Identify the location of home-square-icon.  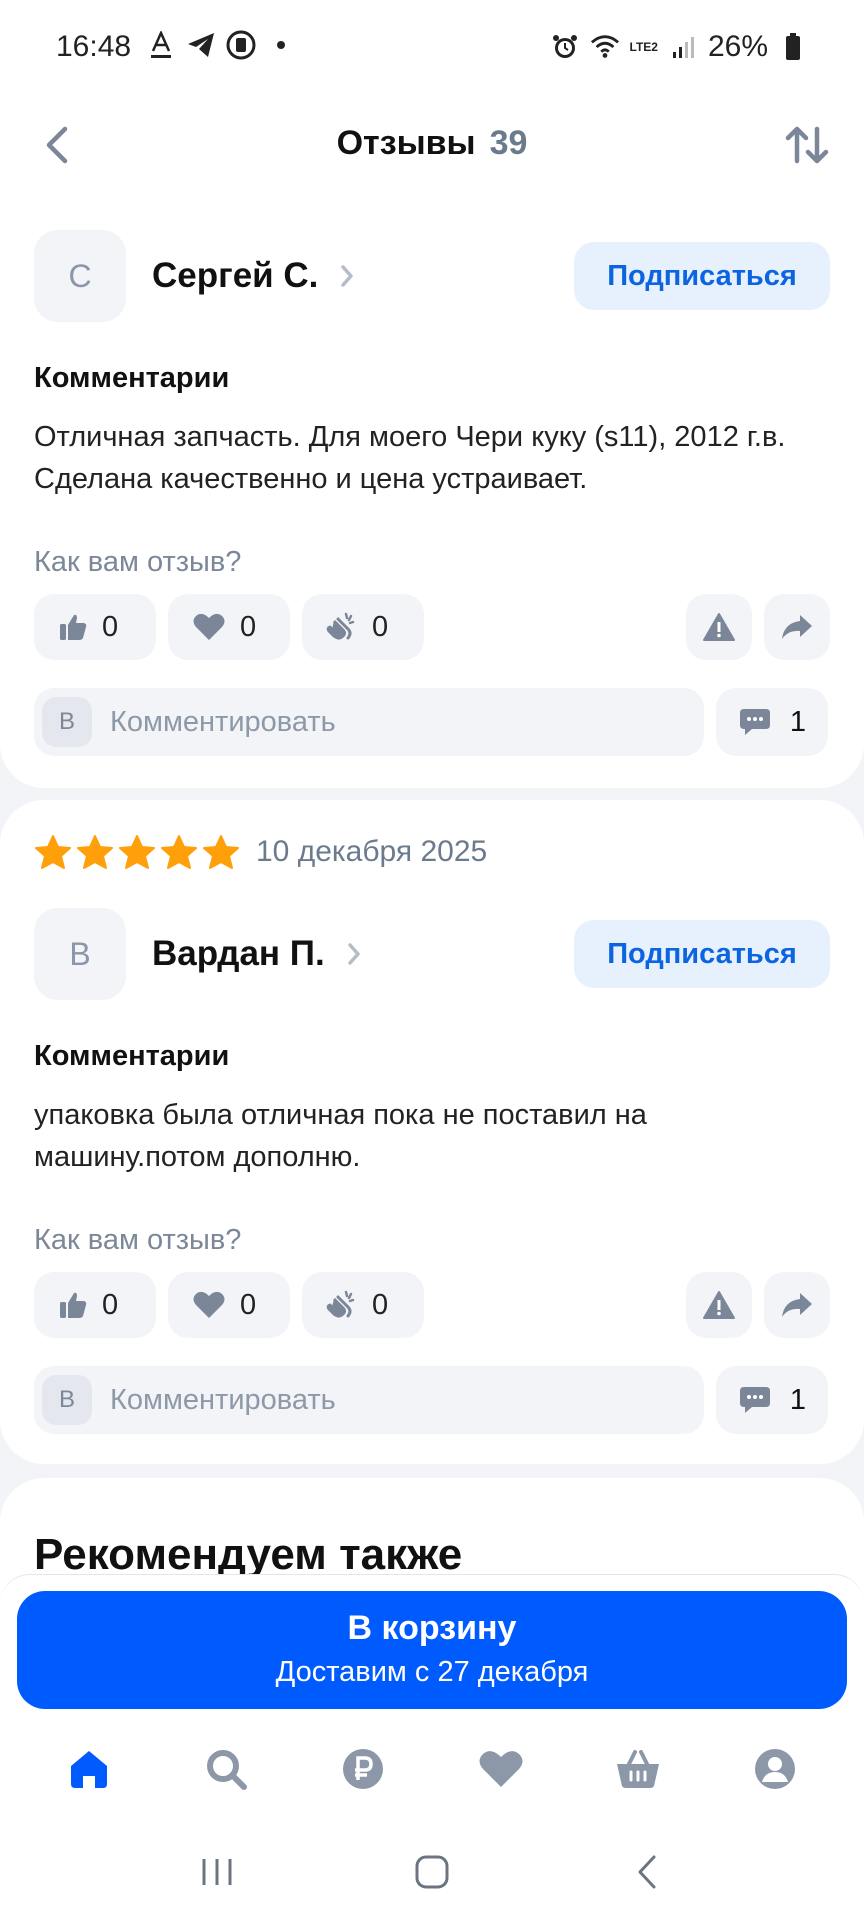
(432, 1872).